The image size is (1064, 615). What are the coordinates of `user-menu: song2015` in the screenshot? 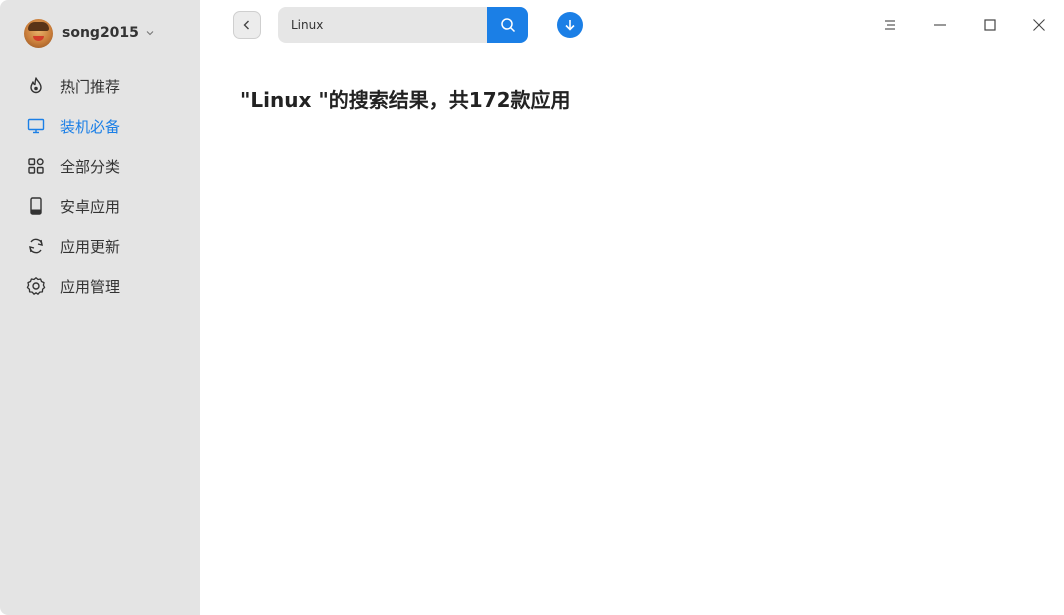 It's located at (89, 33).